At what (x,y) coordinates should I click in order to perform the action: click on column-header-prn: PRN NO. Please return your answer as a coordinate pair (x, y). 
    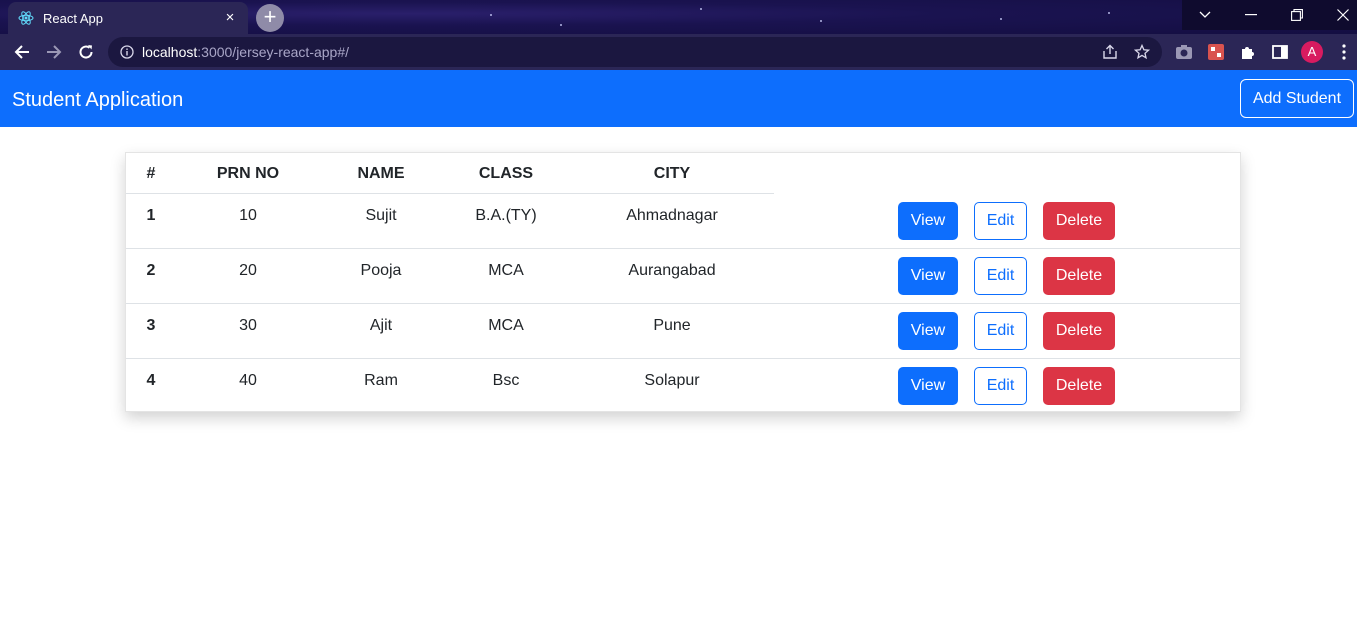
    Looking at the image, I should click on (248, 173).